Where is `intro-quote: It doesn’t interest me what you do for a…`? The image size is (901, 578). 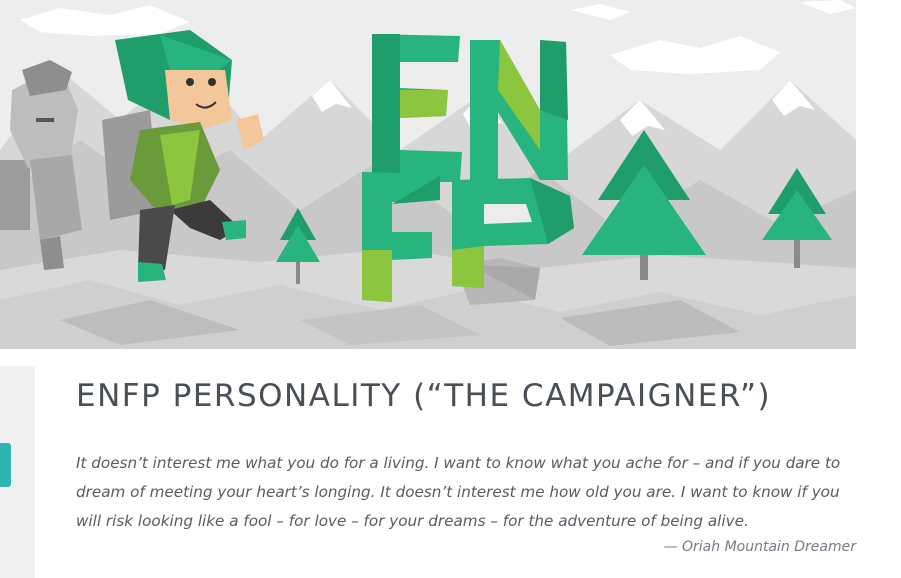 intro-quote: It doesn’t interest me what you do for a… is located at coordinates (458, 492).